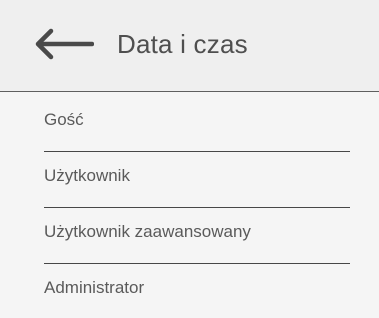  Describe the element at coordinates (182, 44) in the screenshot. I see `page-title: Data i czas` at that location.